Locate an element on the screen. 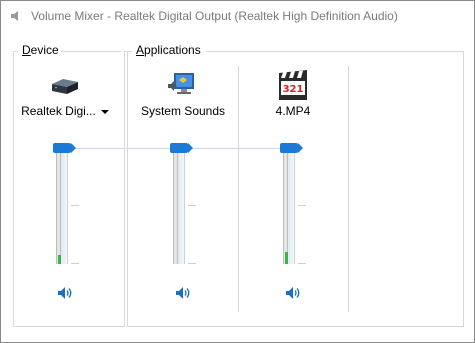  speaker-device-icon is located at coordinates (65, 86).